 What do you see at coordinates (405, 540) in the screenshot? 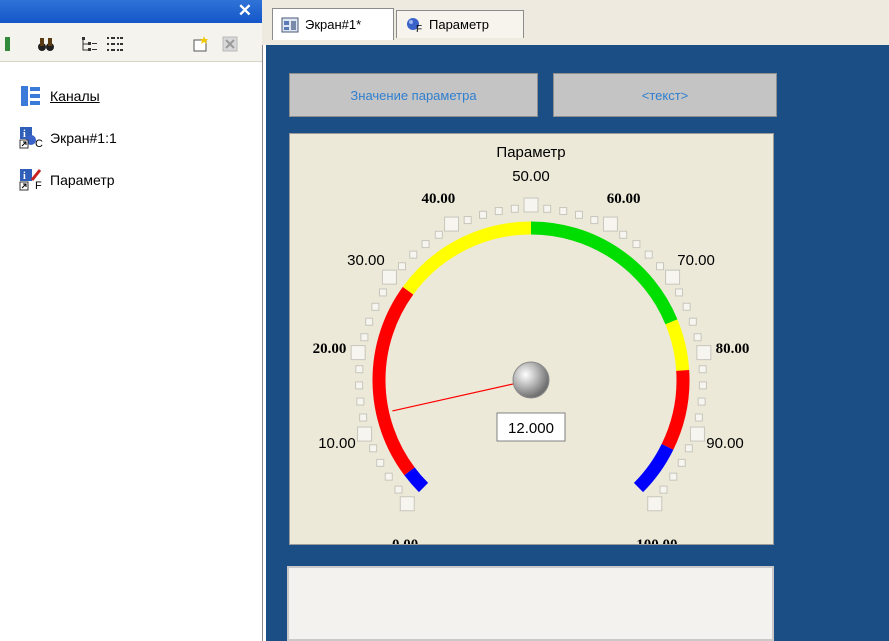
I see `gauge-tick-label: 0.00` at bounding box center [405, 540].